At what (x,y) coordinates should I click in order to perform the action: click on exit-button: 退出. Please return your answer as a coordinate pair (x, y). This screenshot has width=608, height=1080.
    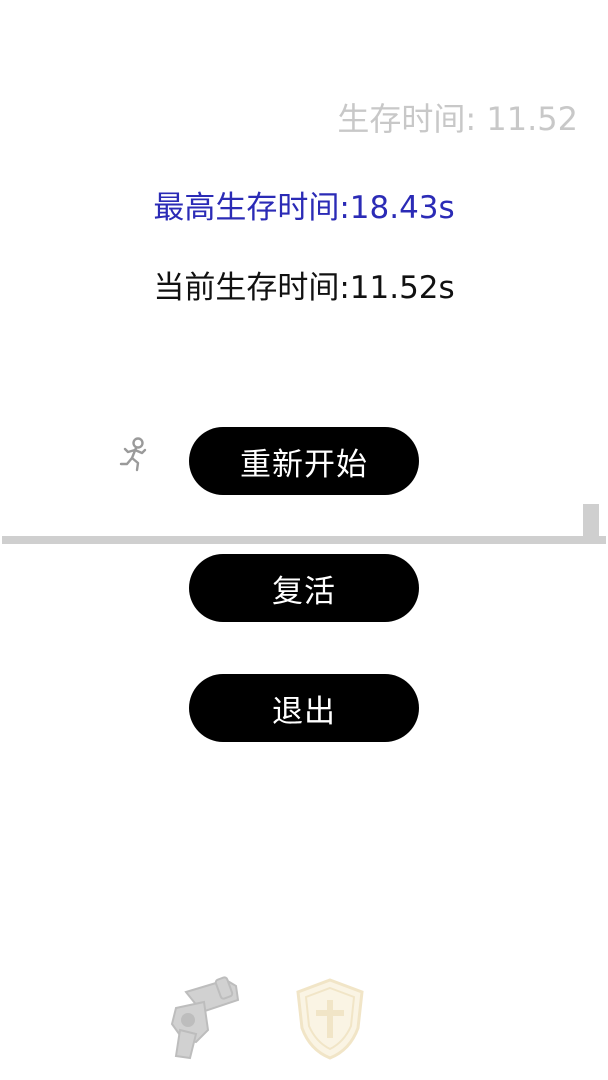
    Looking at the image, I should click on (304, 708).